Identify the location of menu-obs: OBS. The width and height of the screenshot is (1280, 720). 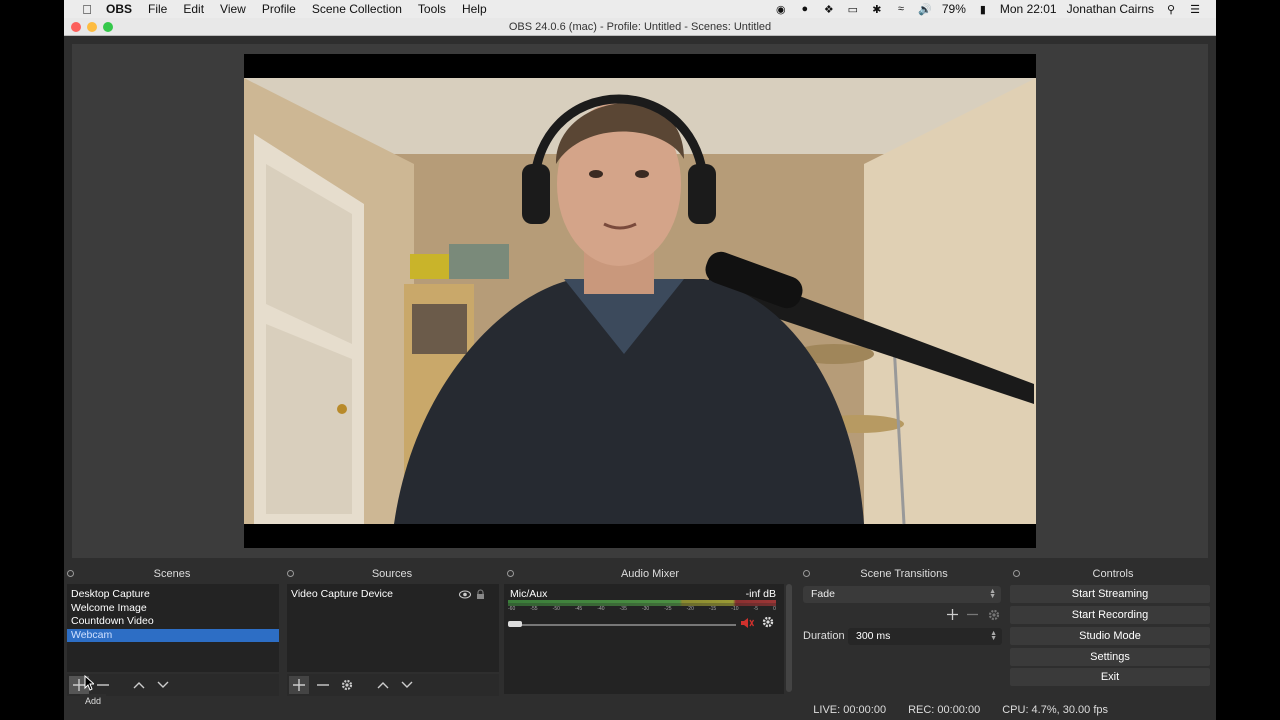
(119, 9).